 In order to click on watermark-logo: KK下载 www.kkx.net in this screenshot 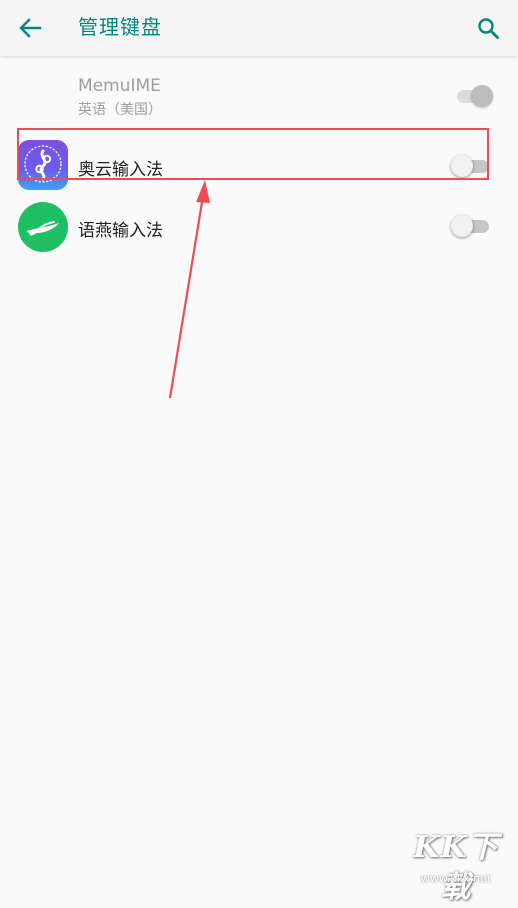, I will do `click(456, 866)`.